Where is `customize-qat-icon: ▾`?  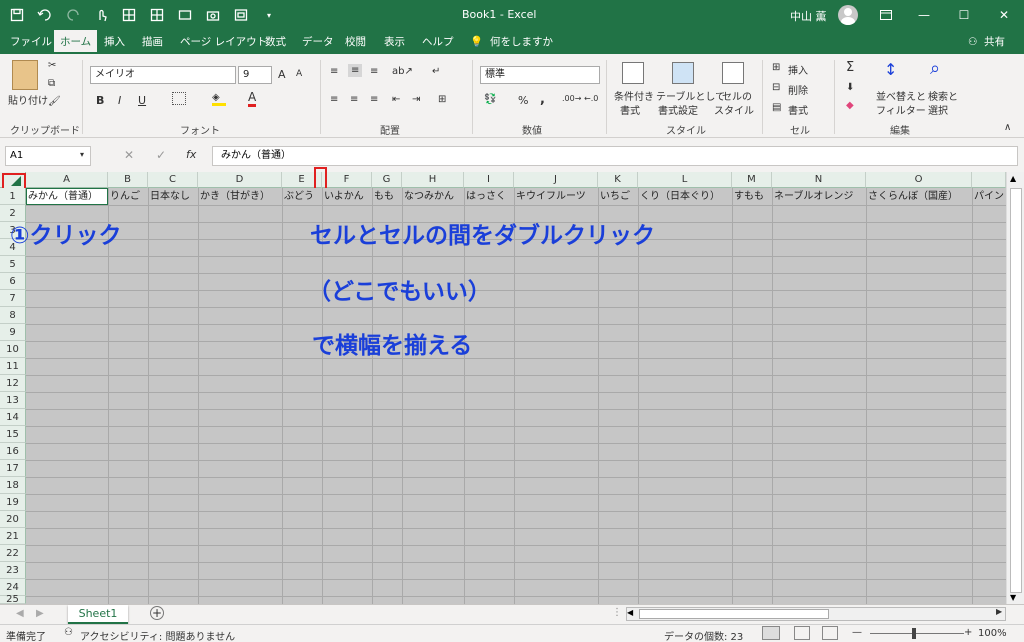
customize-qat-icon: ▾ is located at coordinates (269, 15).